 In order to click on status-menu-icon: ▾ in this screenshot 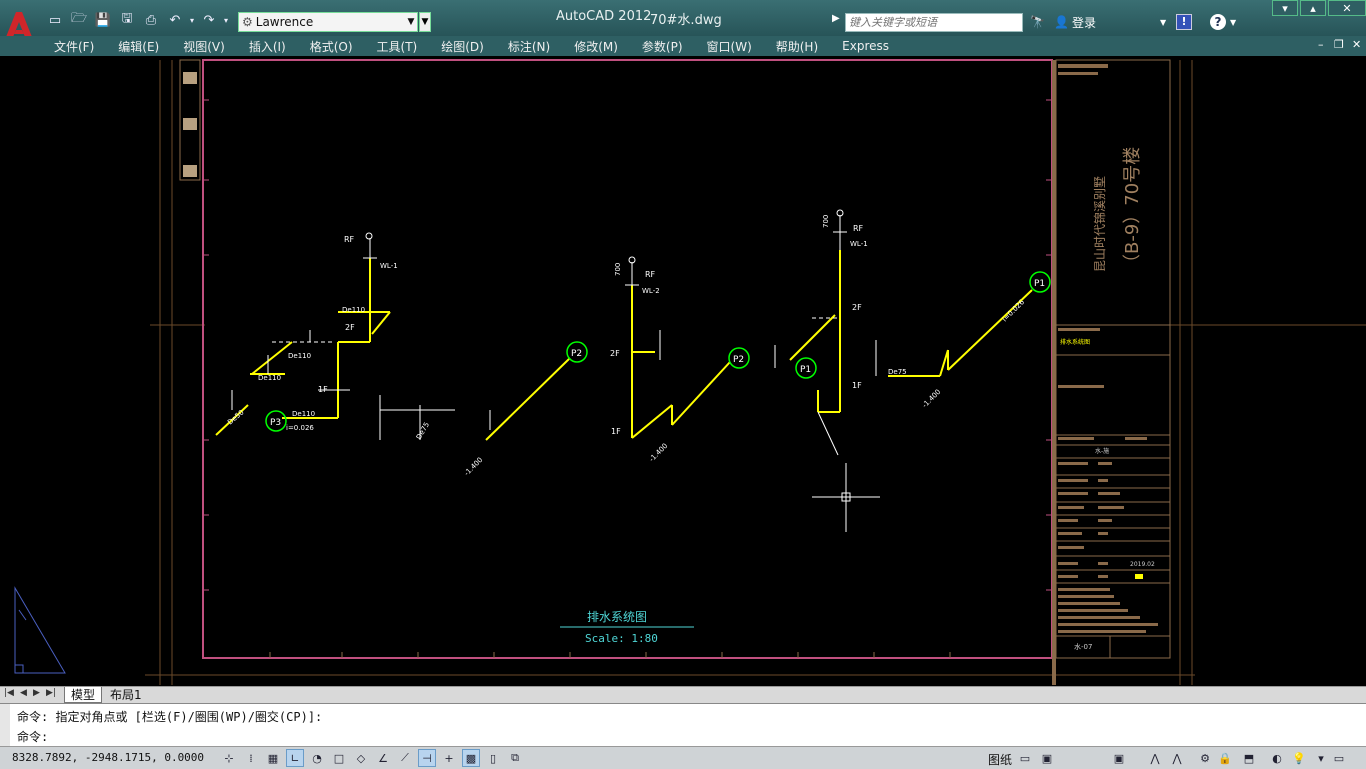, I will do `click(1321, 758)`.